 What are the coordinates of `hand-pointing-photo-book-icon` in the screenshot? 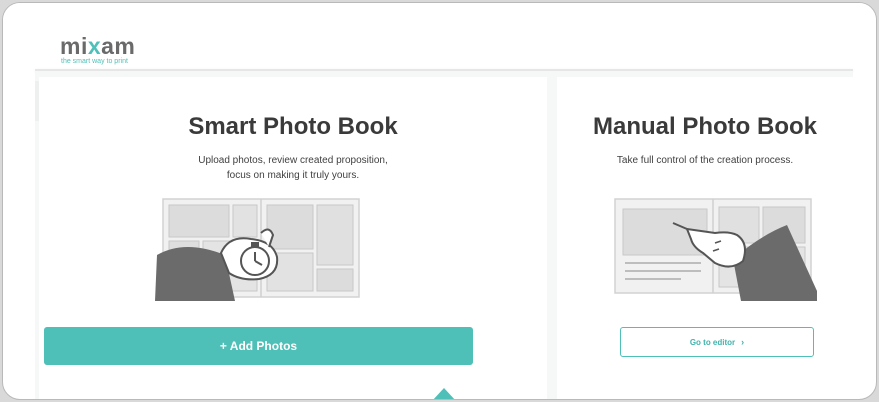 It's located at (715, 249).